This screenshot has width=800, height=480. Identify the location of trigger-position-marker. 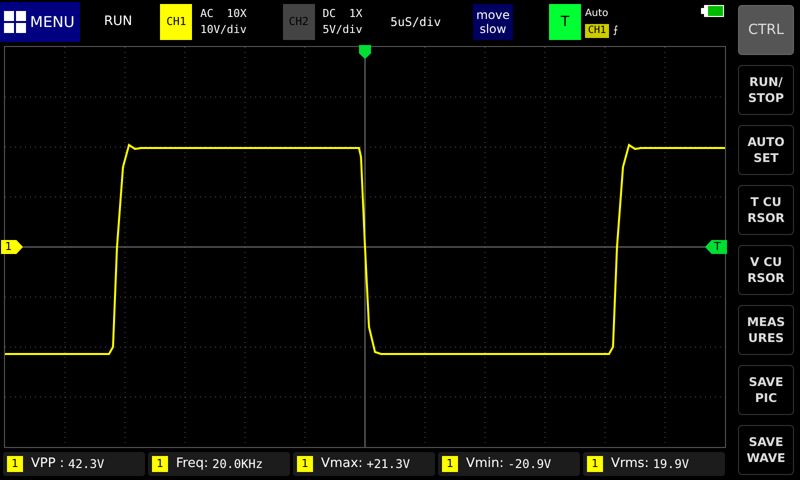
(365, 52).